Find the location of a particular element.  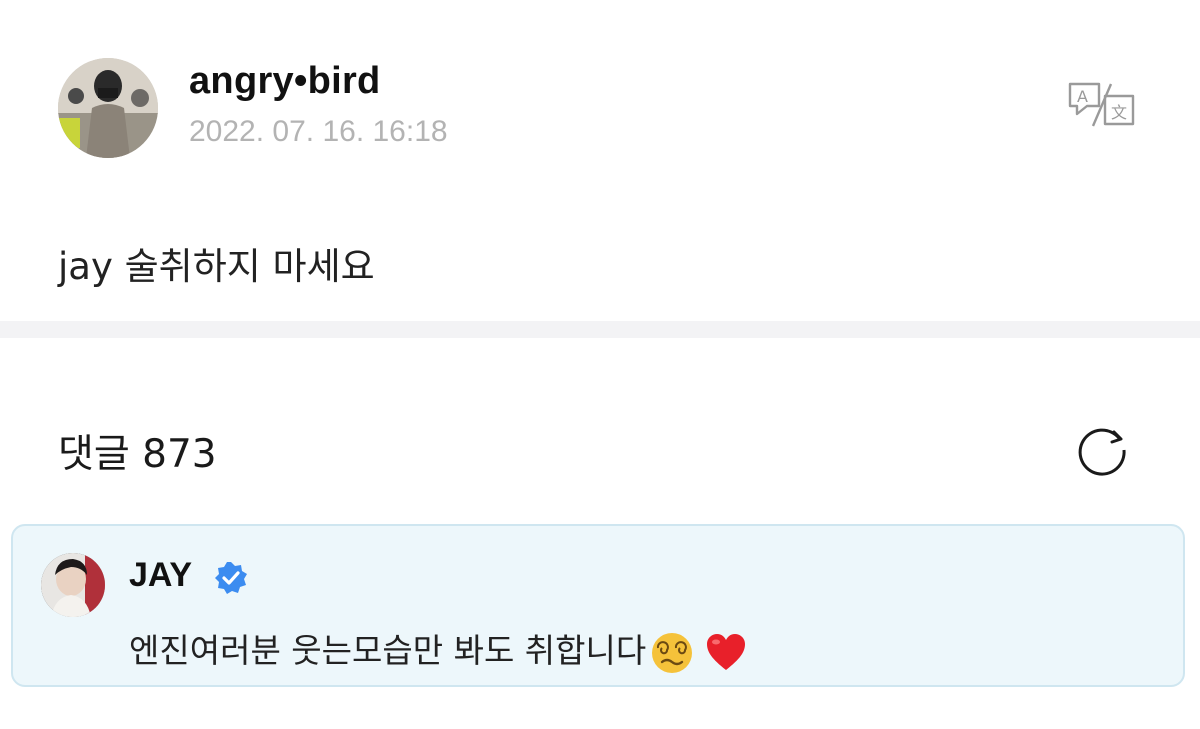

post-body: jay 술취하지 마세요 is located at coordinates (216, 266).